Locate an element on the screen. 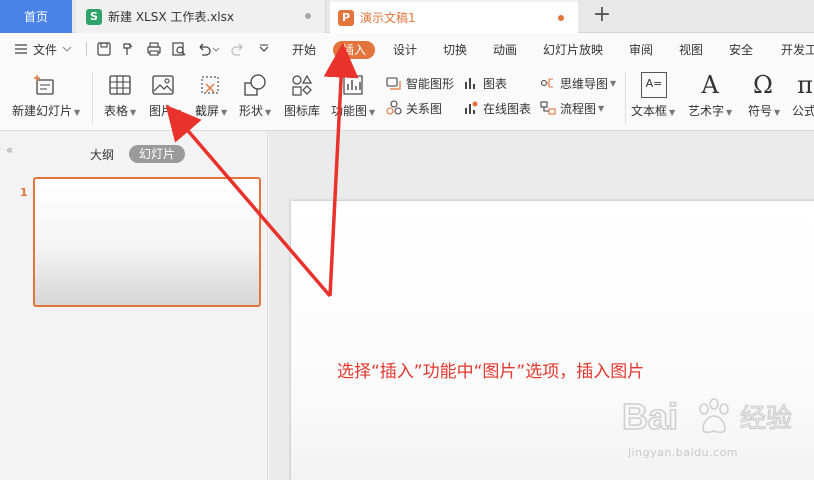 This screenshot has height=480, width=814. print-preview-icon is located at coordinates (179, 49).